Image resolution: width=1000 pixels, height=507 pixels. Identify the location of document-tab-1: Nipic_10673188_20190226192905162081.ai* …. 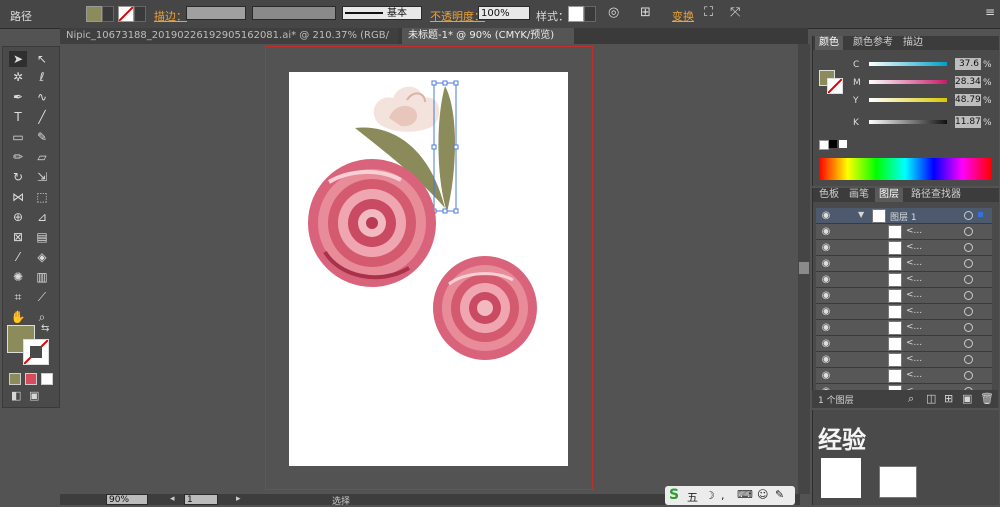
(229, 42).